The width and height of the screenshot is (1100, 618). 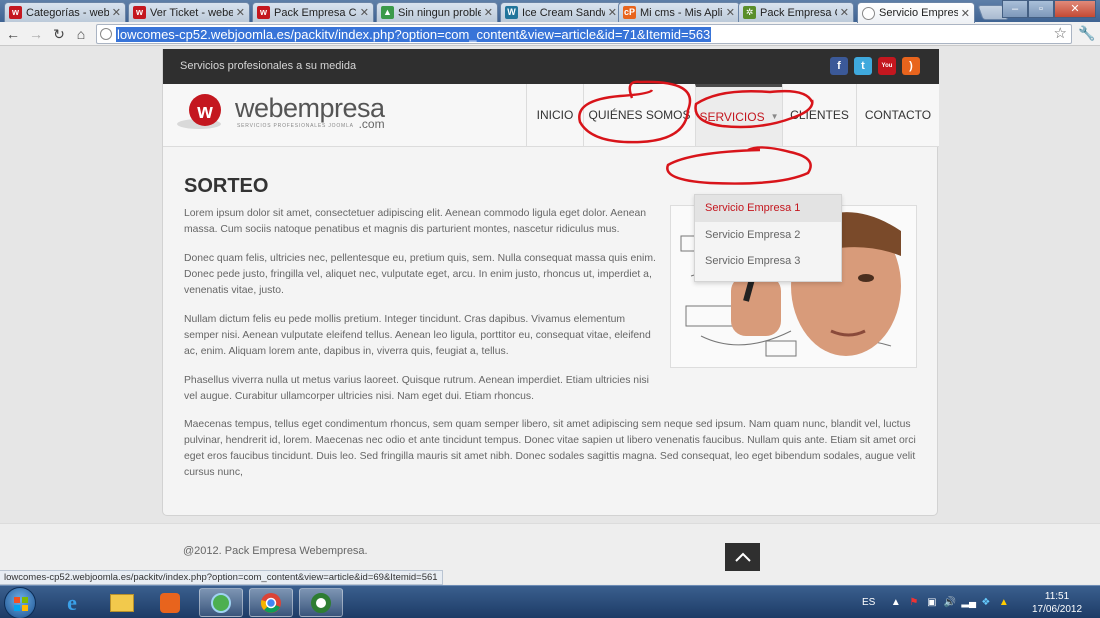 I want to click on flag-icon: ⚑, so click(x=913, y=602).